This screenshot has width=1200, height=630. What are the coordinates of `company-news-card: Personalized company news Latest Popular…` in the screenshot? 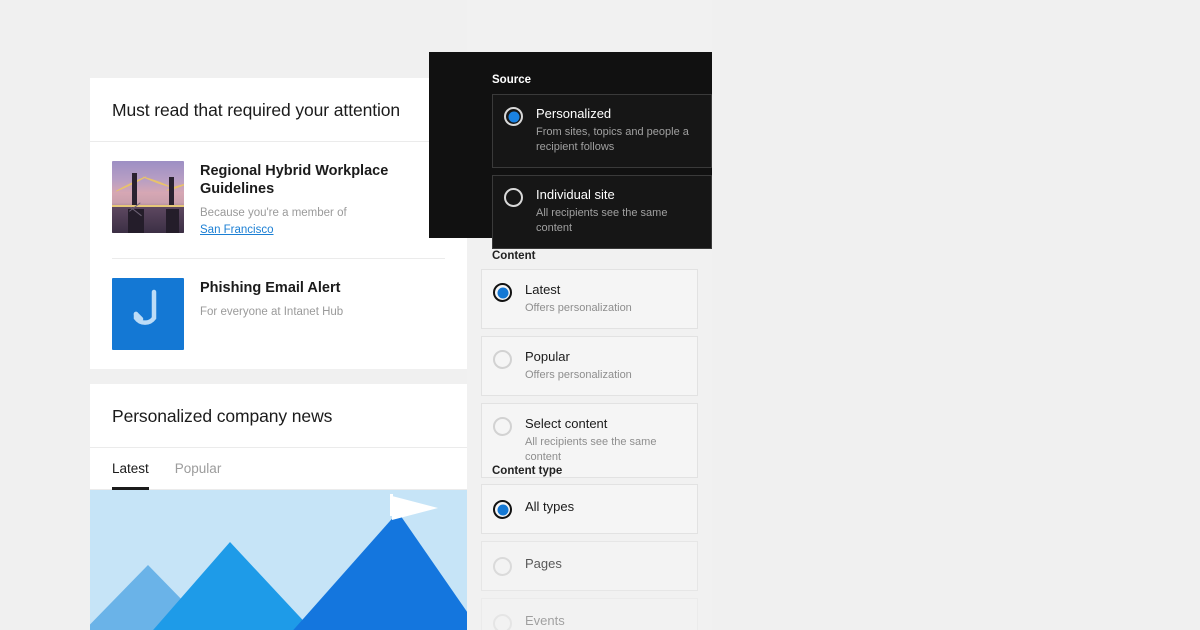 It's located at (278, 506).